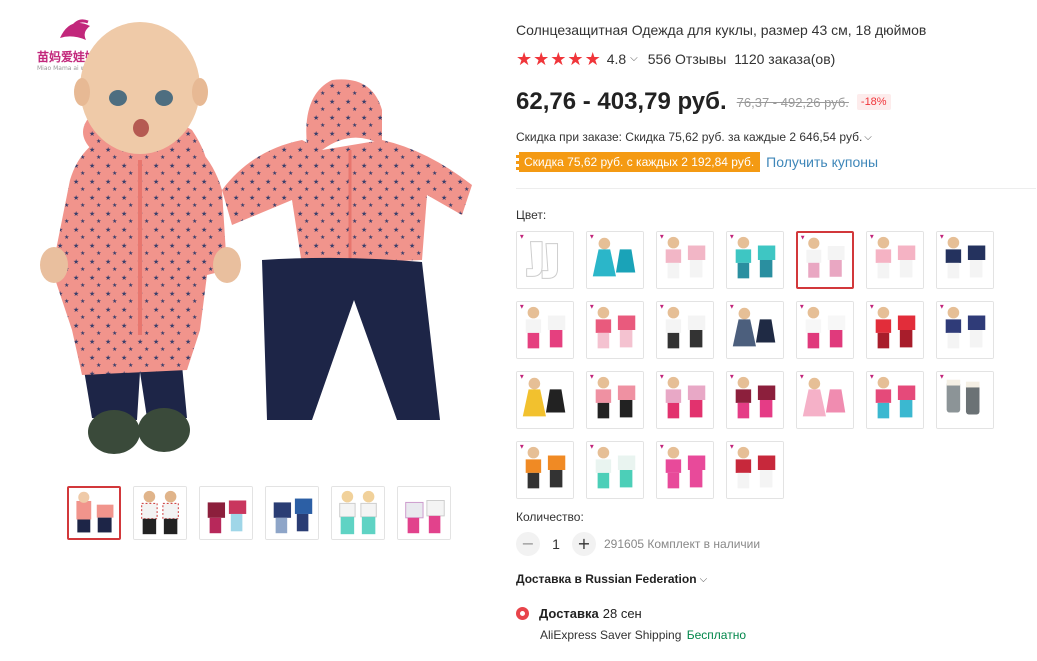  I want to click on delivery-date: 28 сен, so click(622, 613).